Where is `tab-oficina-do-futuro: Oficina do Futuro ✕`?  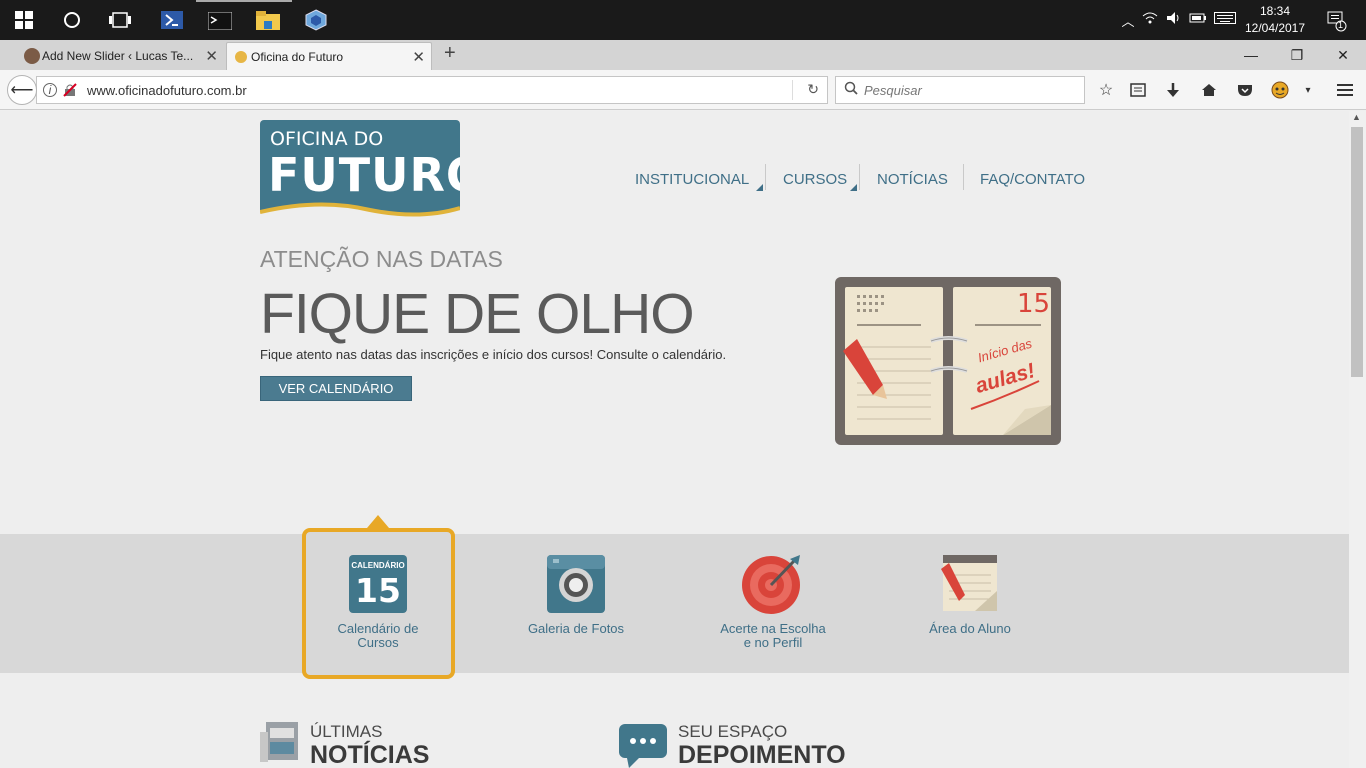
tab-oficina-do-futuro: Oficina do Futuro ✕ is located at coordinates (329, 56).